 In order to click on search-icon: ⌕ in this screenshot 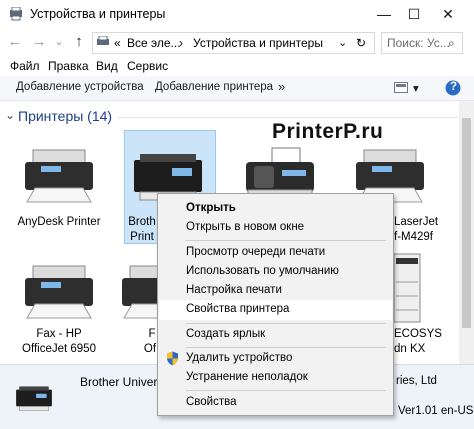, I will do `click(451, 43)`.